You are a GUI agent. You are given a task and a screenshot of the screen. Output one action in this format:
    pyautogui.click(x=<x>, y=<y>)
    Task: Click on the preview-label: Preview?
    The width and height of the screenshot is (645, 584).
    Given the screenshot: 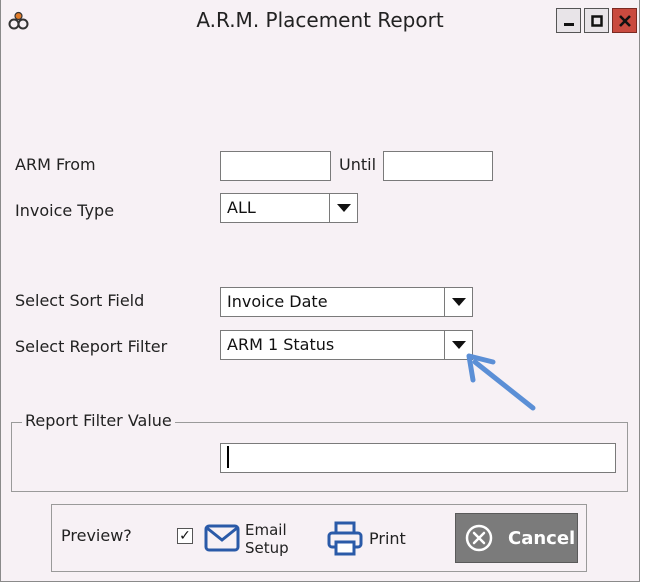 What is the action you would take?
    pyautogui.click(x=96, y=535)
    